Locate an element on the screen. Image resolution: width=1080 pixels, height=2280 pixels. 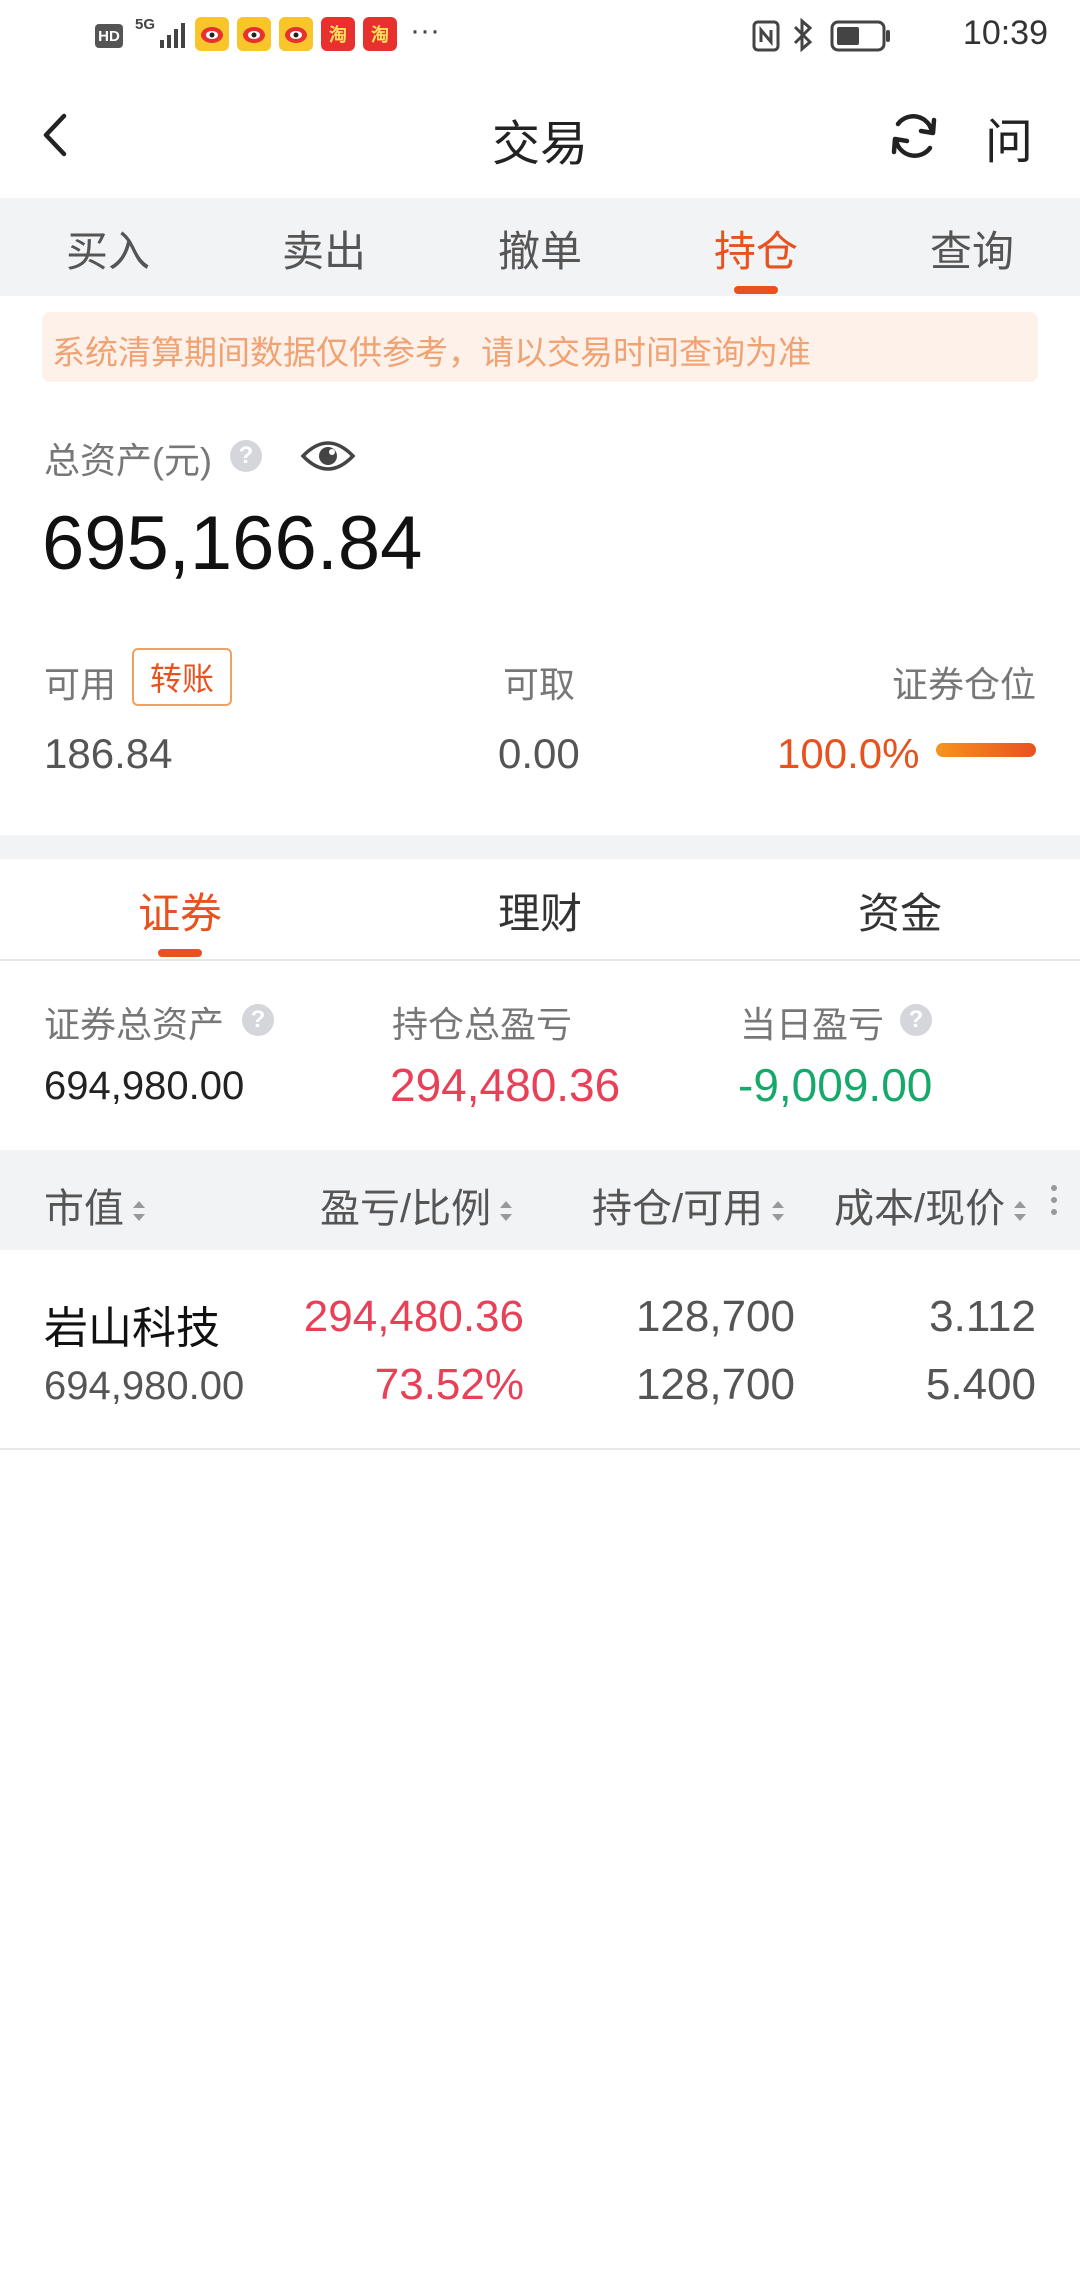
bluetooth-icon is located at coordinates (803, 35).